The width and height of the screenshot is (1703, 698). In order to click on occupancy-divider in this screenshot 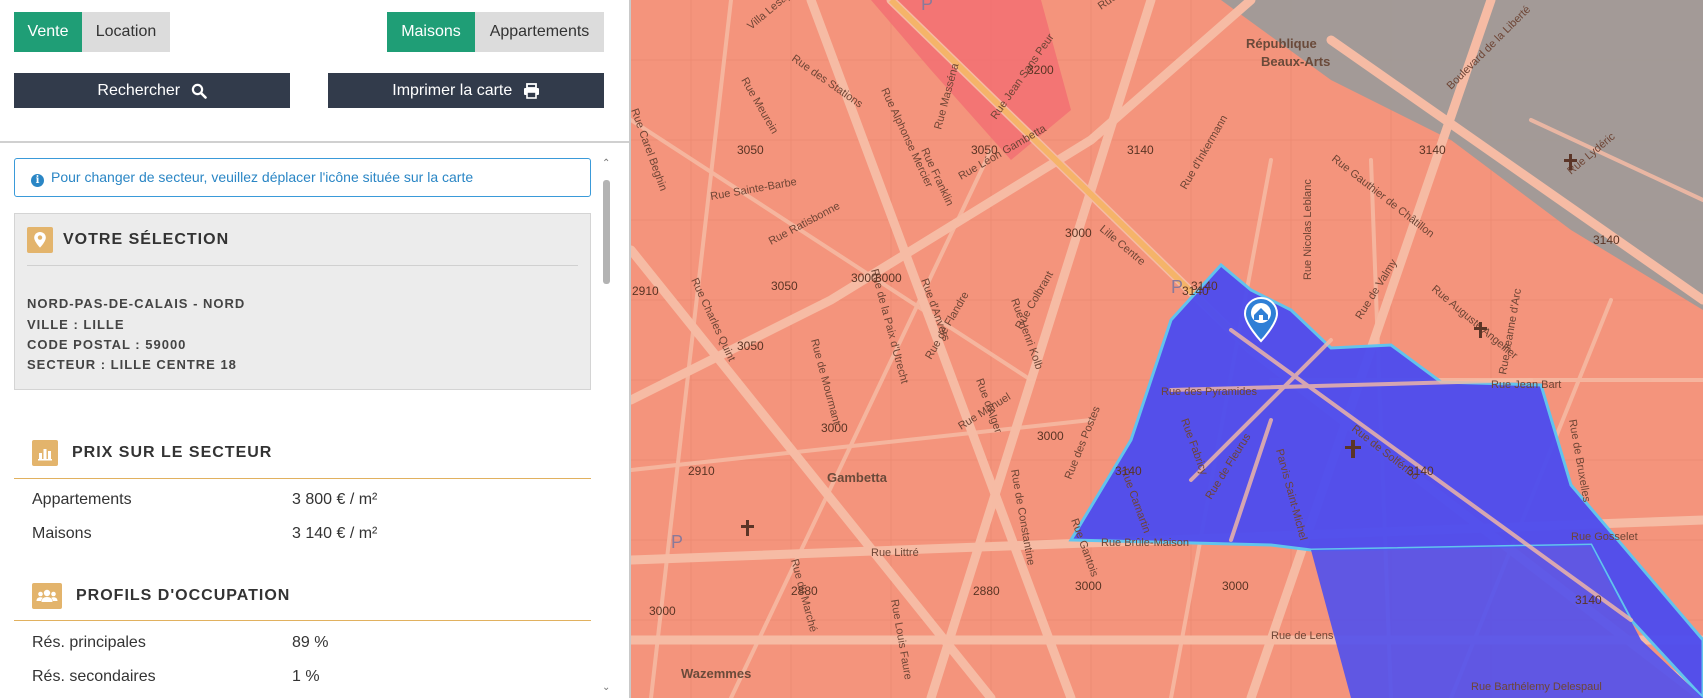, I will do `click(302, 620)`.